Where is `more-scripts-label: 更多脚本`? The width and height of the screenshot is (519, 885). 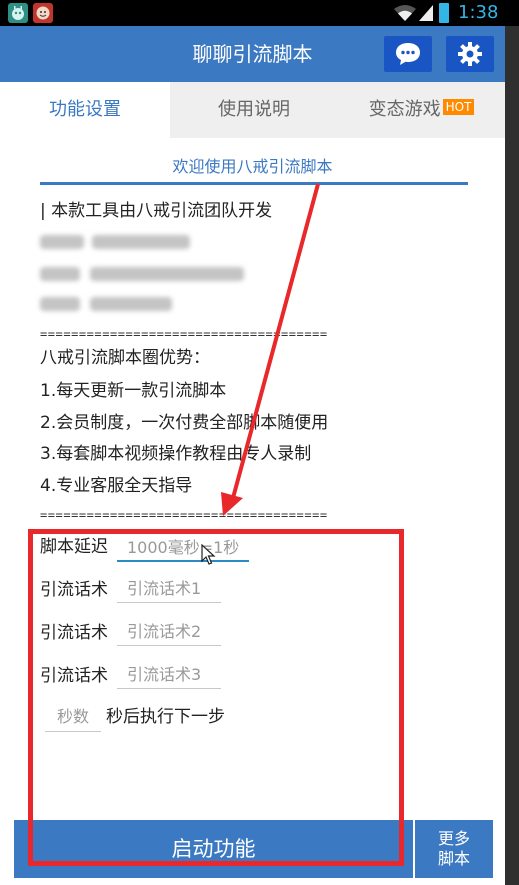
more-scripts-label: 更多脚本 is located at coordinates (453, 848).